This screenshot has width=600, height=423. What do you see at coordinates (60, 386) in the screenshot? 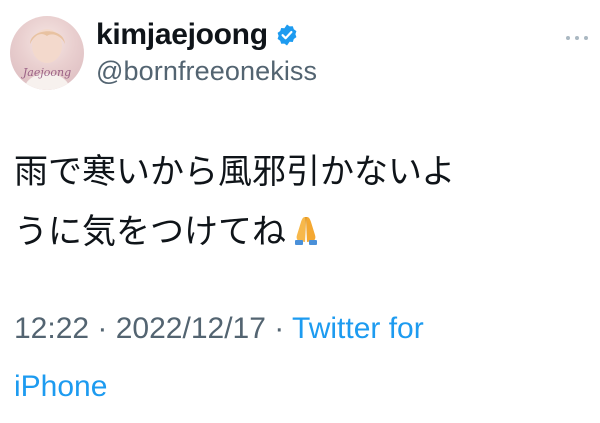
I see `tweet-source-link-continued: iPhone` at bounding box center [60, 386].